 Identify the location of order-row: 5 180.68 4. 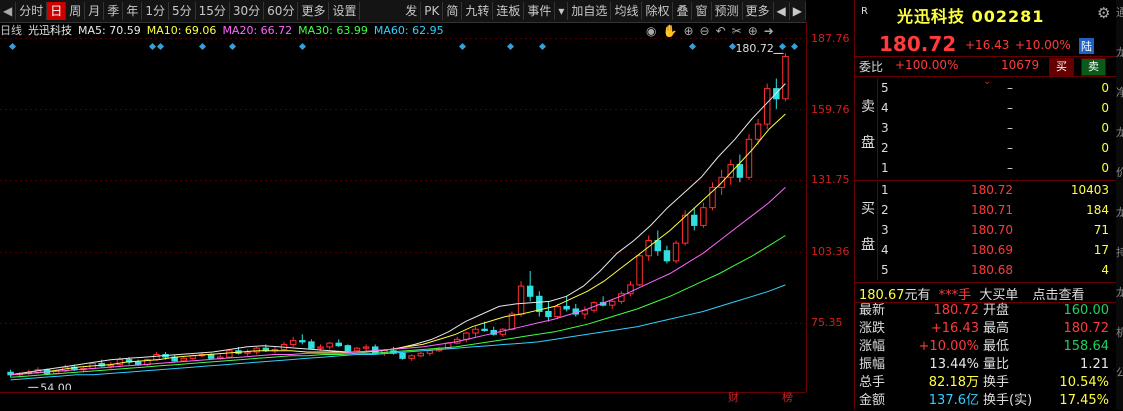
(984, 270).